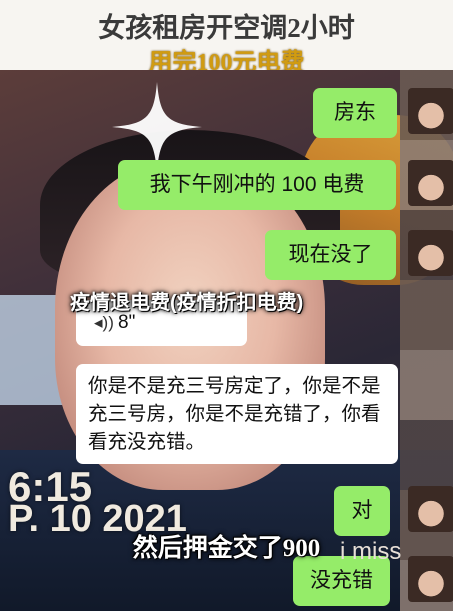 The height and width of the screenshot is (611, 453). Describe the element at coordinates (237, 414) in the screenshot. I see `chat-bubble-received: 你是不是充三号房定了，你是不是充三号房，你是不是充错了，你看看充没充错。` at that location.